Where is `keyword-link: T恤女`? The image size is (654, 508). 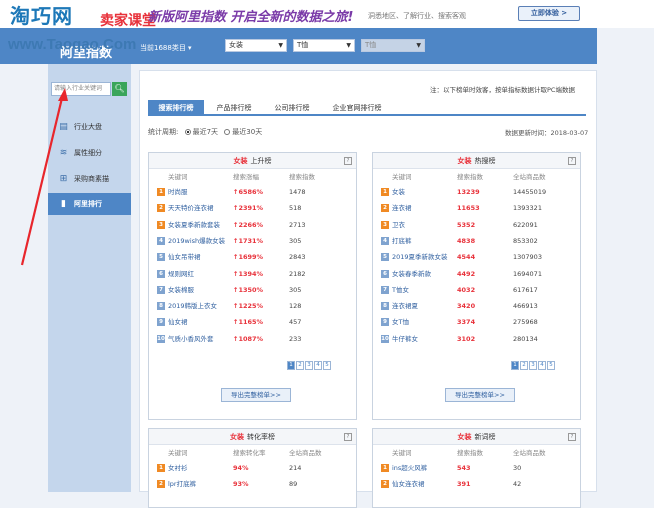 keyword-link: T恤女 is located at coordinates (427, 290).